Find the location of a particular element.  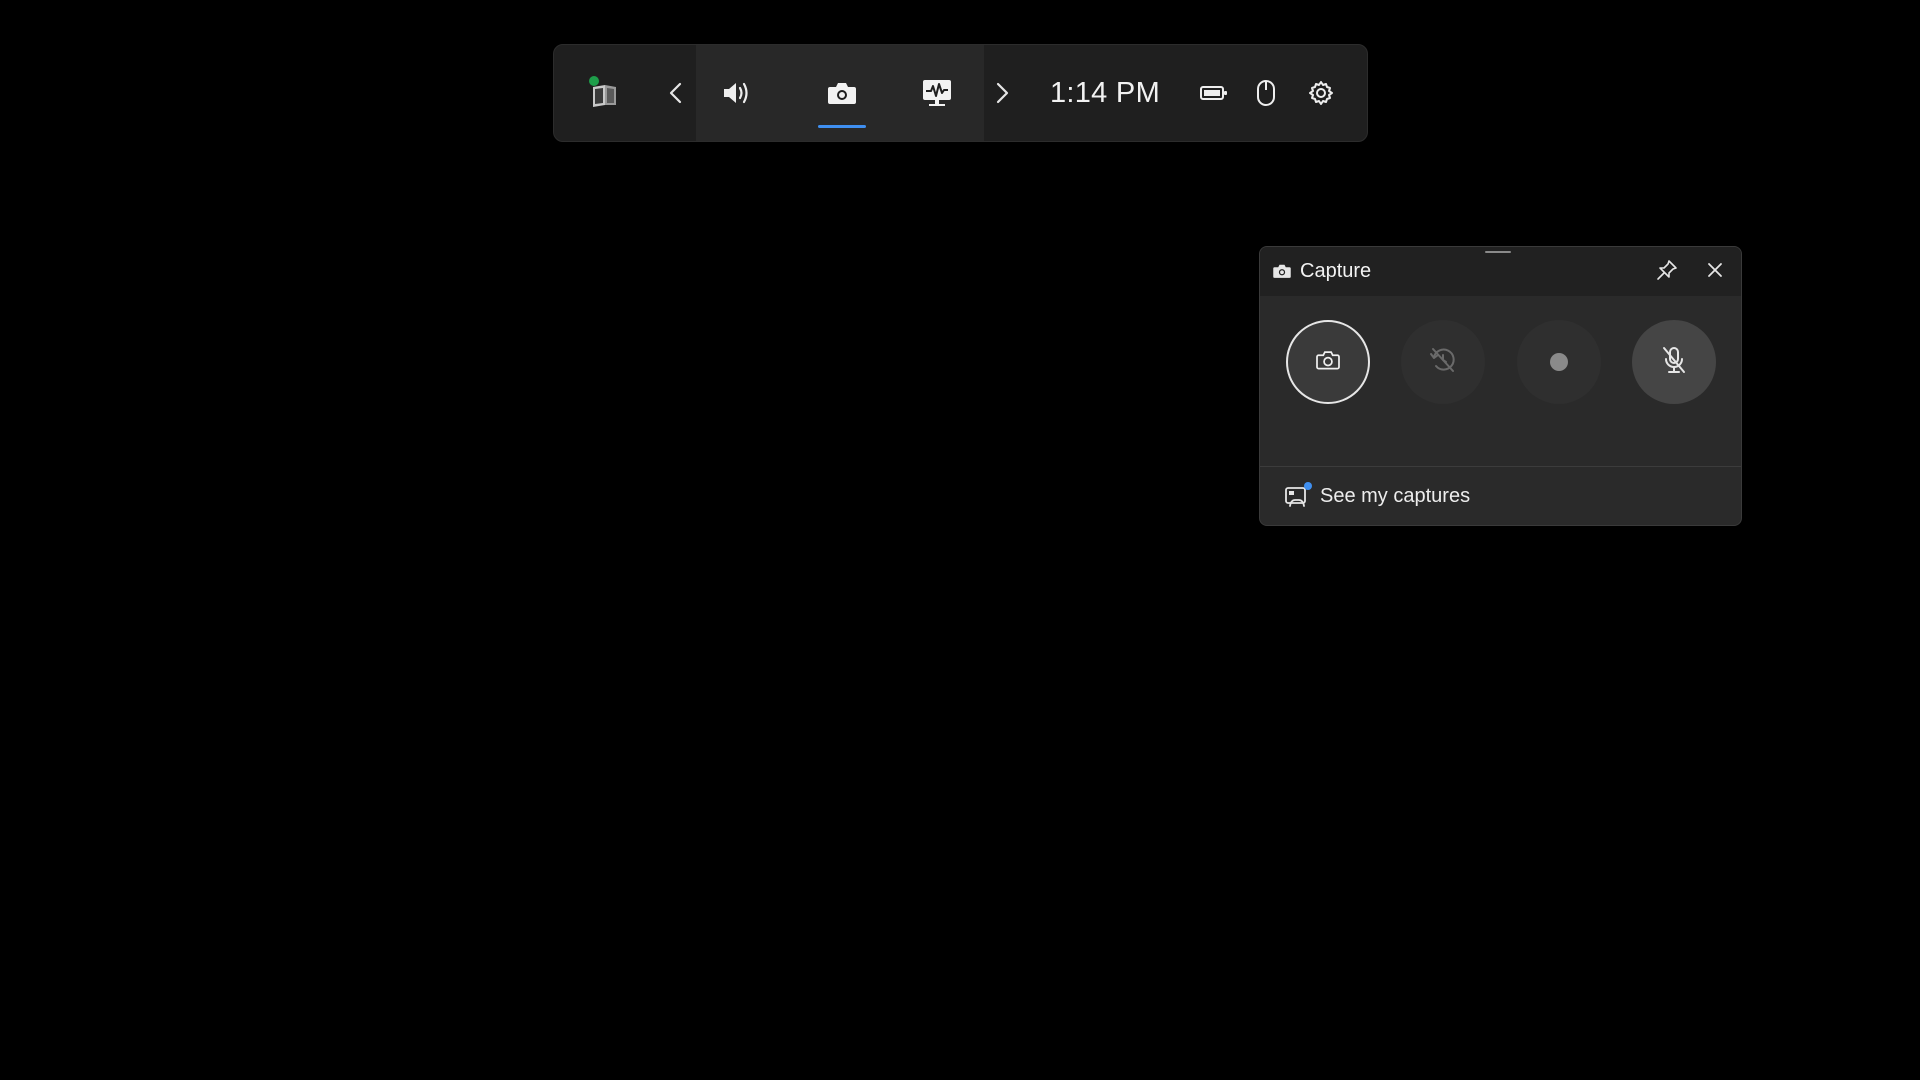

chevron-right-icon is located at coordinates (1002, 93).